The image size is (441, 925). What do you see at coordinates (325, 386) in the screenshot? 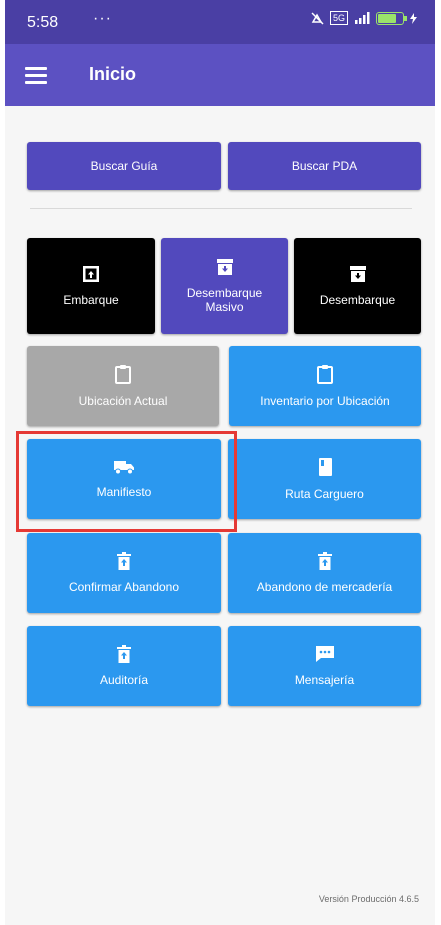
I see `tile-inventario-por-ubicacion: Inventario por Ubicación` at bounding box center [325, 386].